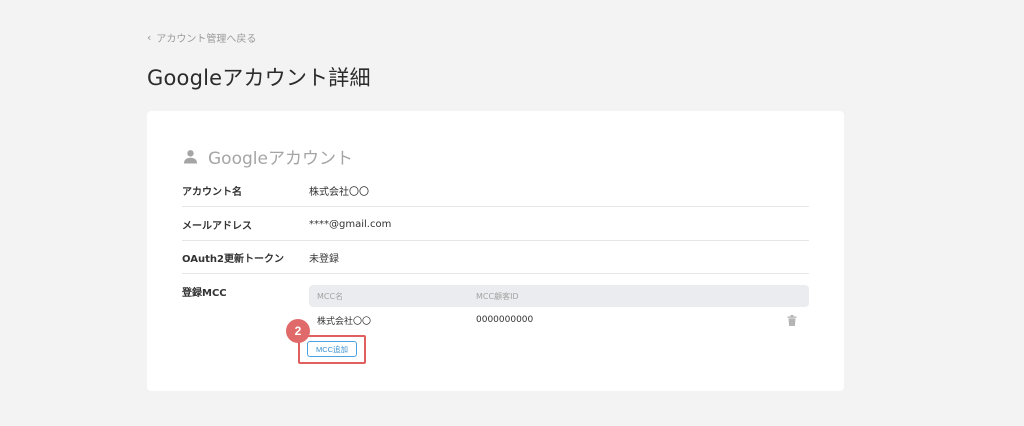  What do you see at coordinates (792, 320) in the screenshot?
I see `trash-icon` at bounding box center [792, 320].